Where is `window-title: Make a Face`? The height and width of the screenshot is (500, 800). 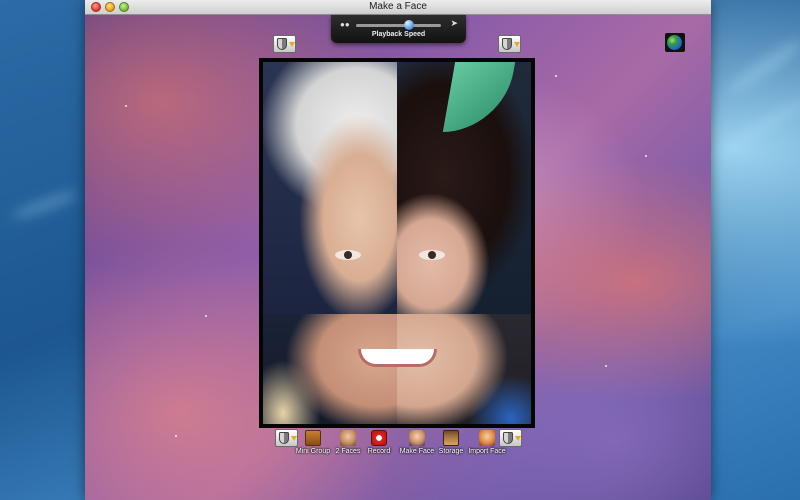 window-title: Make a Face is located at coordinates (398, 6).